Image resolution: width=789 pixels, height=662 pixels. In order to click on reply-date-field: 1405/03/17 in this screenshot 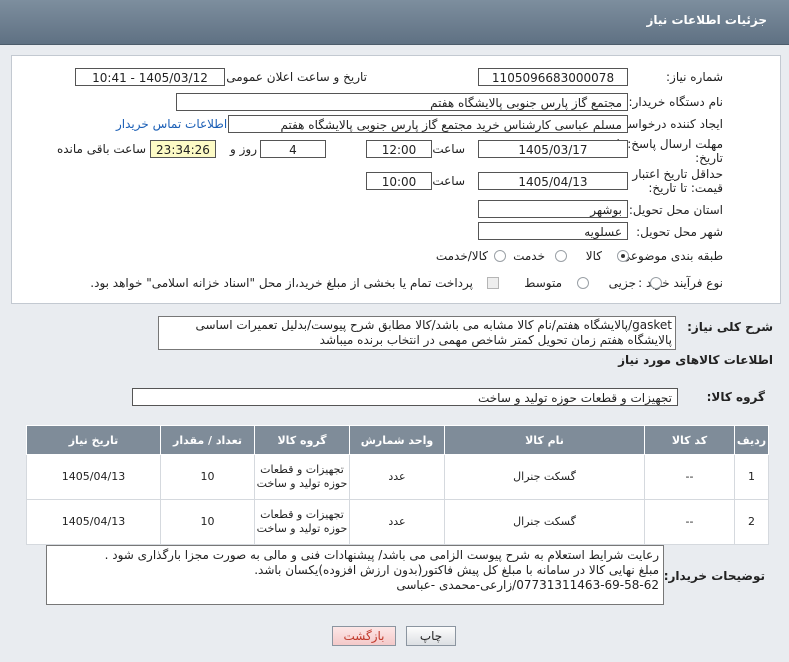, I will do `click(553, 149)`.